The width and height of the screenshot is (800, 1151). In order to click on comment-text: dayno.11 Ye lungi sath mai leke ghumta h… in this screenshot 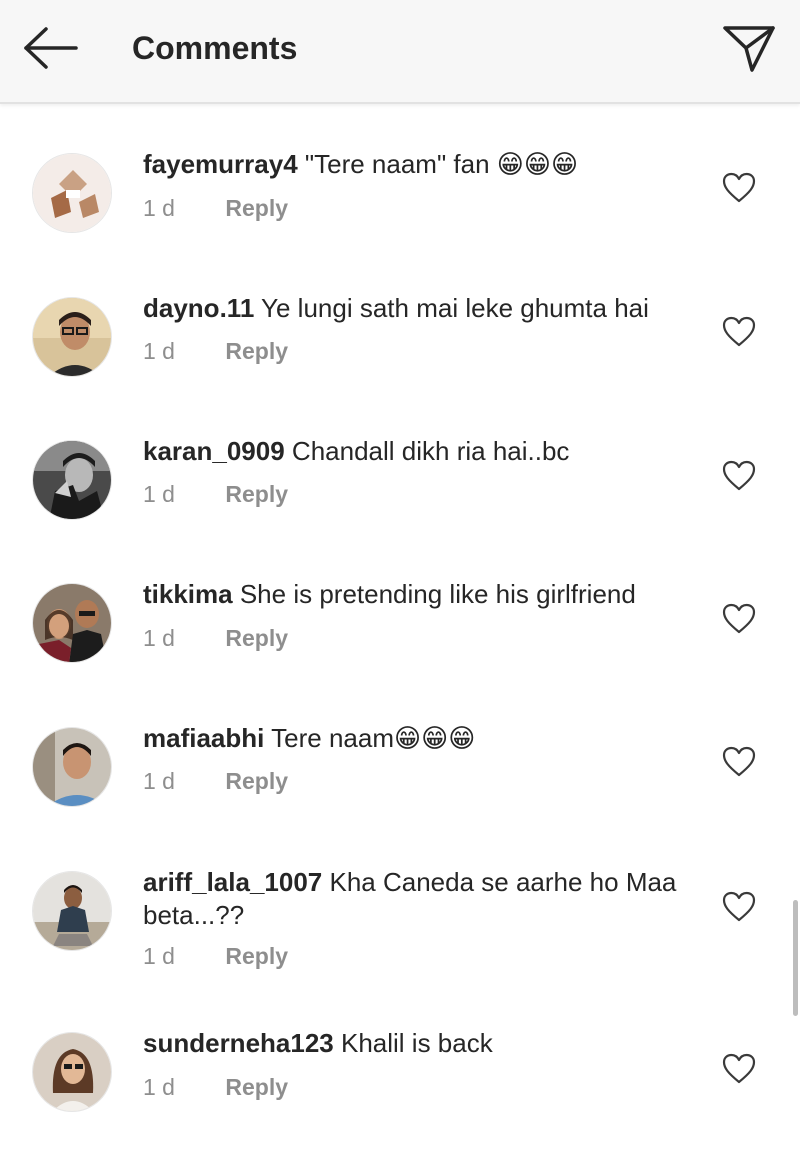, I will do `click(423, 308)`.